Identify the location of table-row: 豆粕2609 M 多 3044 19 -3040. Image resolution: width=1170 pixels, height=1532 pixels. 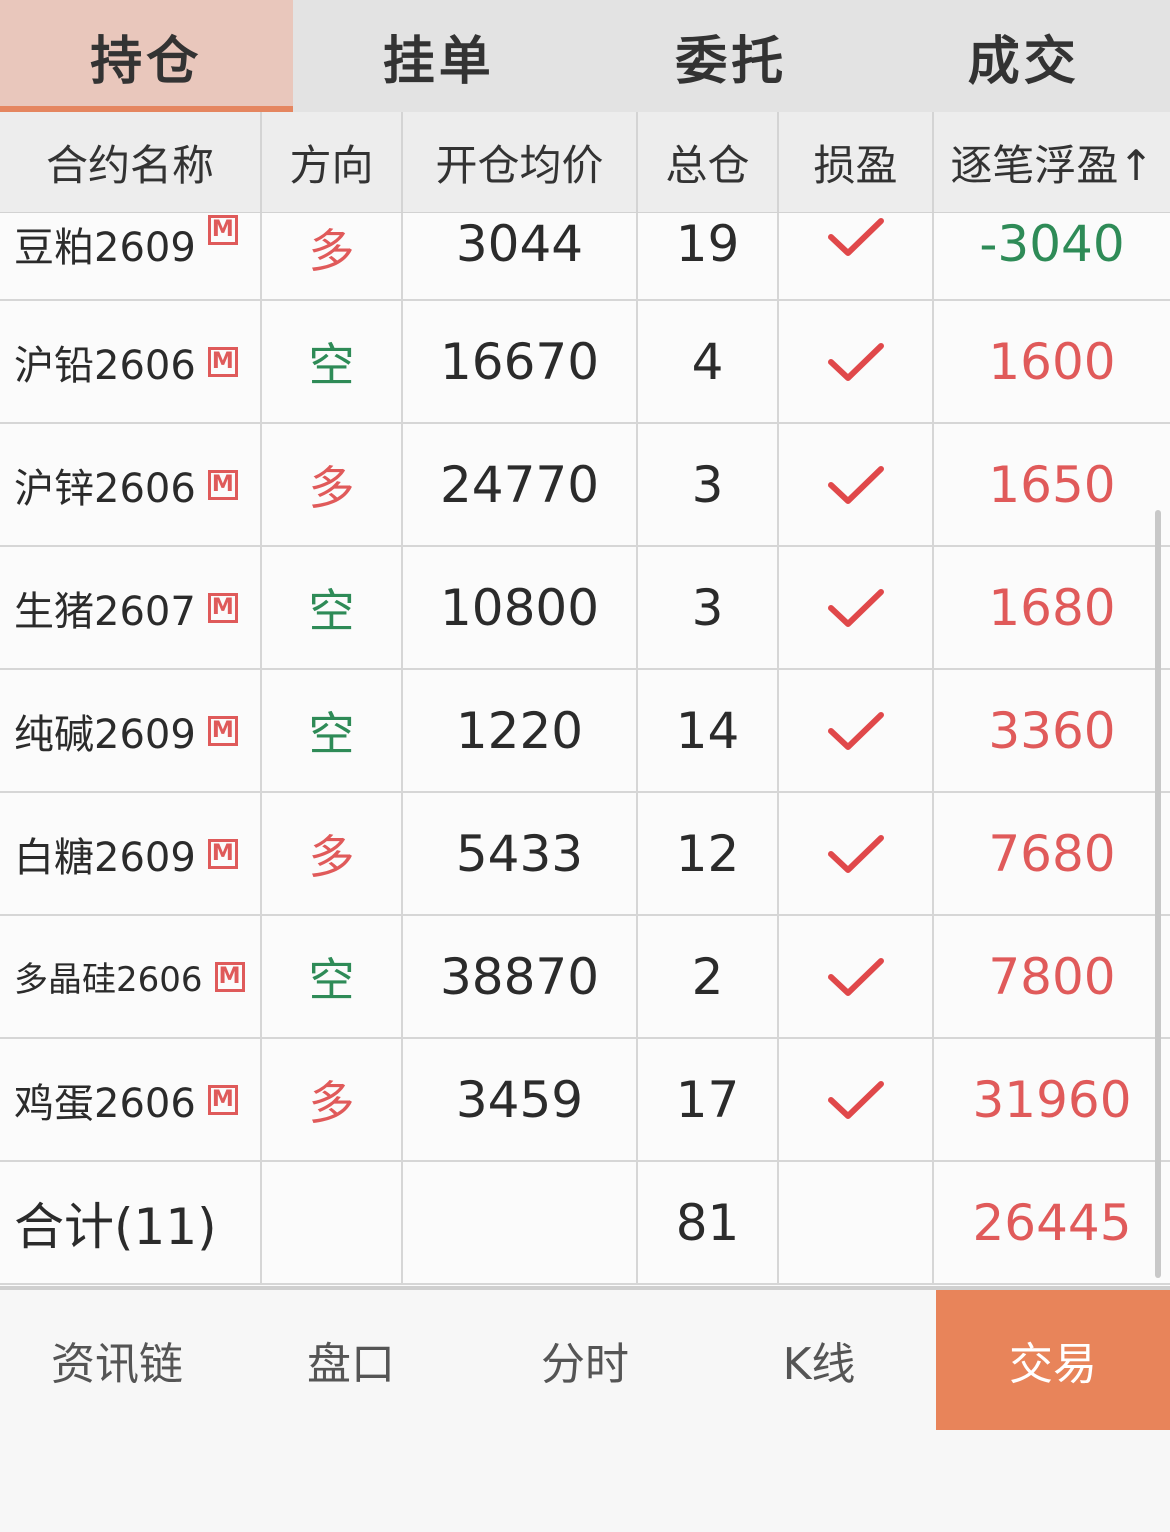
(585, 257).